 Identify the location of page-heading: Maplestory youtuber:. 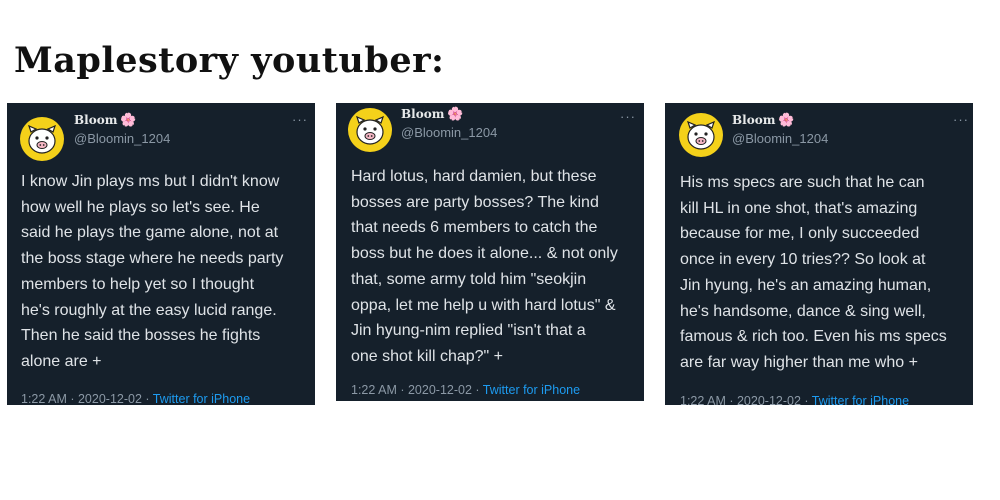
(229, 60).